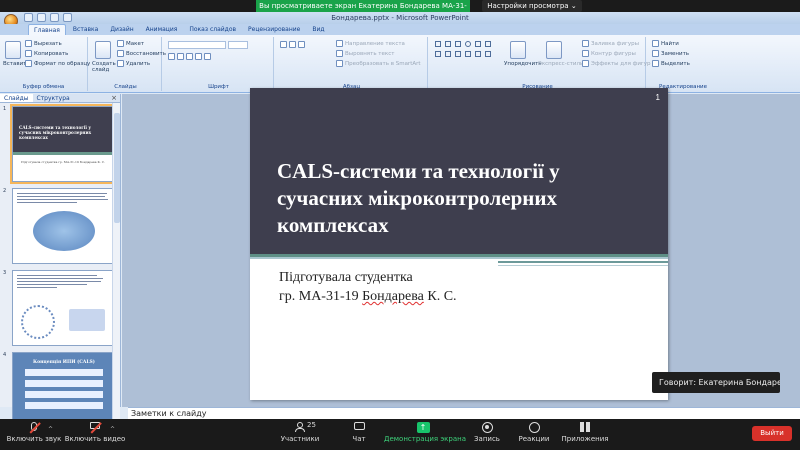 The width and height of the screenshot is (800, 450). What do you see at coordinates (463, 44) in the screenshot?
I see `shapes-gallery` at bounding box center [463, 44].